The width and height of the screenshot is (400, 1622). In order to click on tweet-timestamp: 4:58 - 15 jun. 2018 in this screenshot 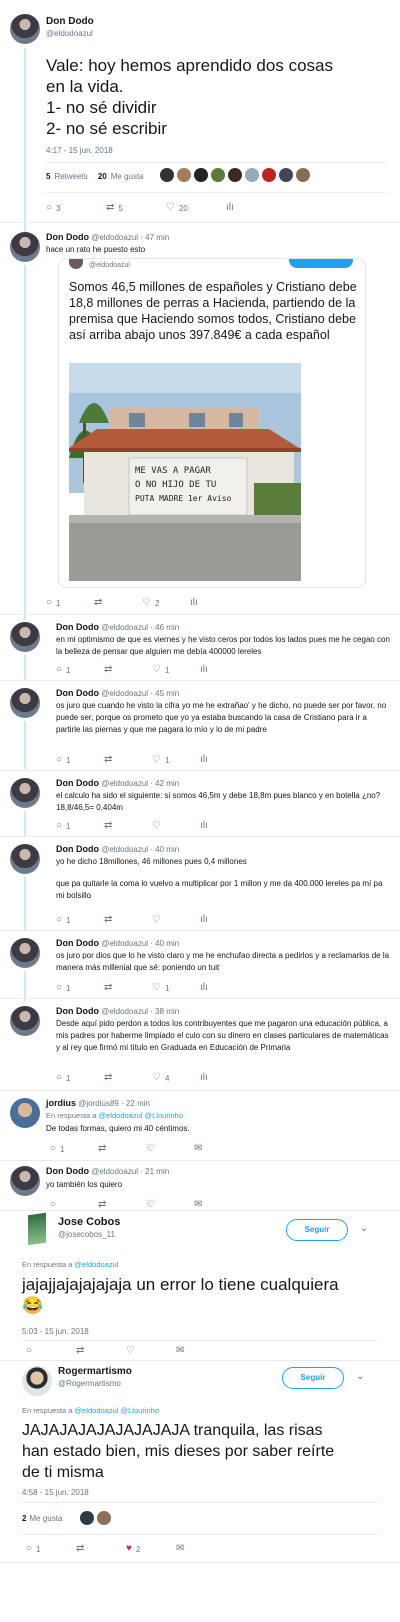, I will do `click(55, 1492)`.